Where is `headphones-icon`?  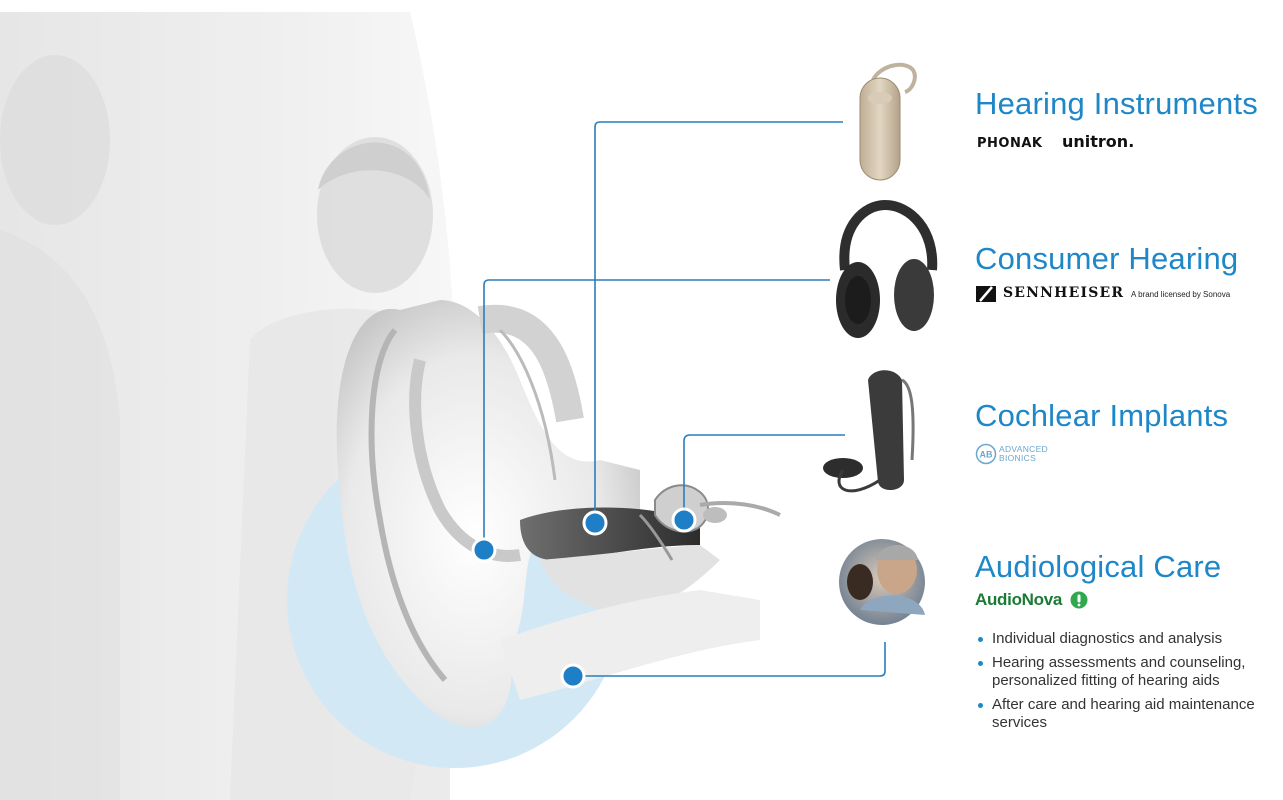
headphones-icon is located at coordinates (887, 268).